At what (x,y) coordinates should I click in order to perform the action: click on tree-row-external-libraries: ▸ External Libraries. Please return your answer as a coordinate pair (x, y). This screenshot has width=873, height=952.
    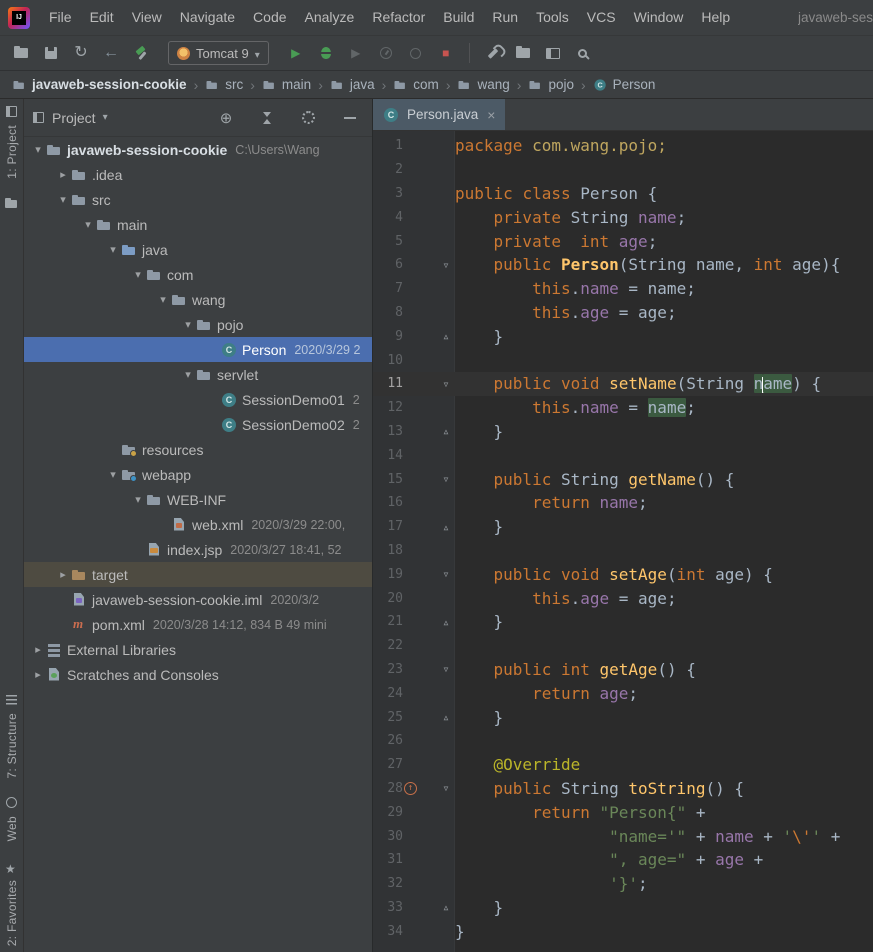
    Looking at the image, I should click on (198, 649).